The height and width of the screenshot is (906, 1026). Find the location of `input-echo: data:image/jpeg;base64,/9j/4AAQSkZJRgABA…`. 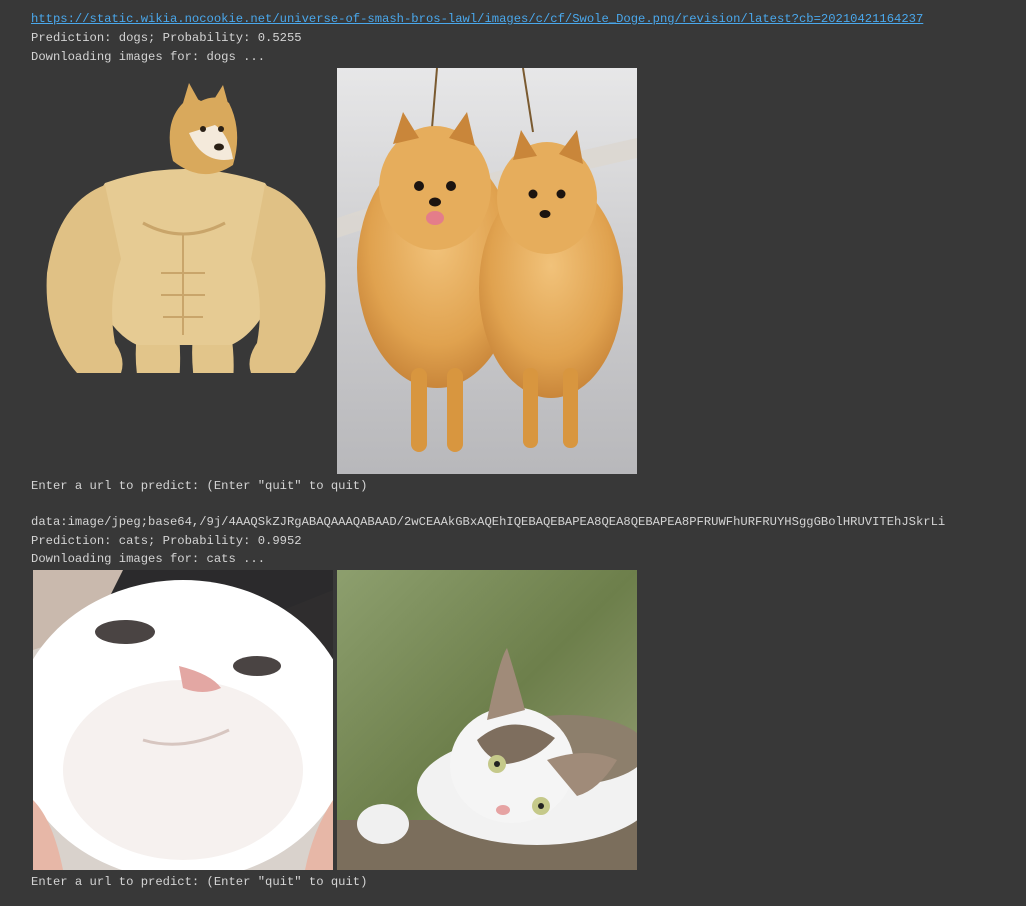

input-echo: data:image/jpeg;base64,/9j/4AAQSkZJRgABA… is located at coordinates (488, 522).